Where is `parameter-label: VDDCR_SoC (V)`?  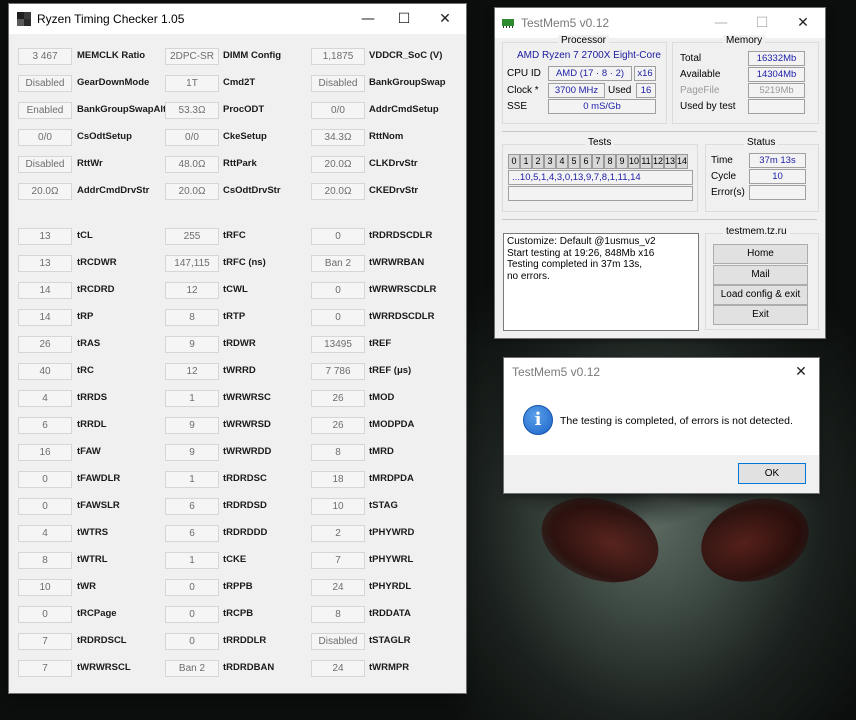 parameter-label: VDDCR_SoC (V) is located at coordinates (406, 55).